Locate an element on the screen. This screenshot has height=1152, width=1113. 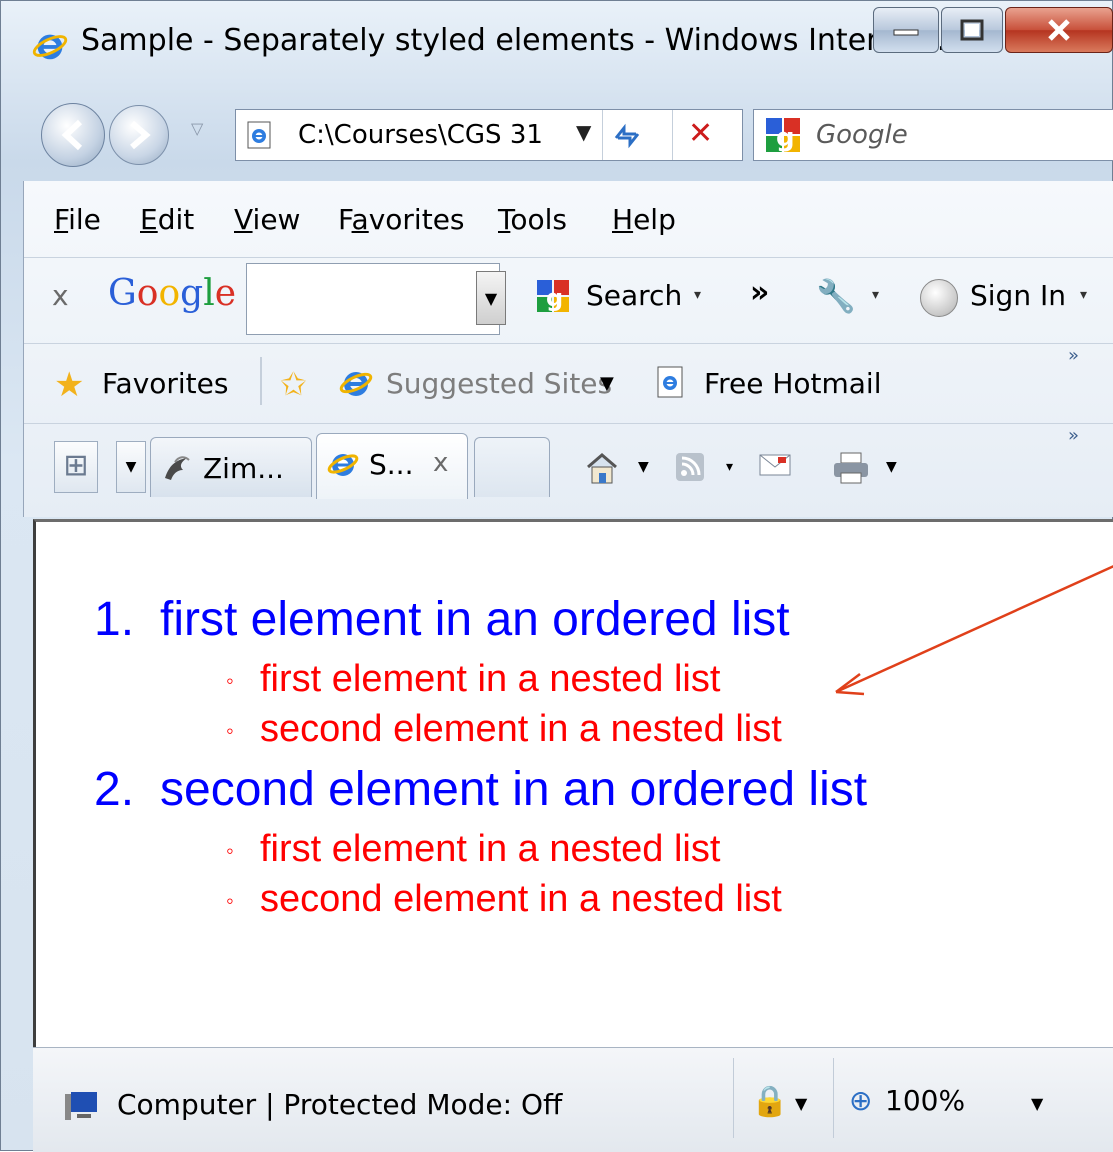
toolbar-overflow-chevron-icon: » is located at coordinates (759, 292).